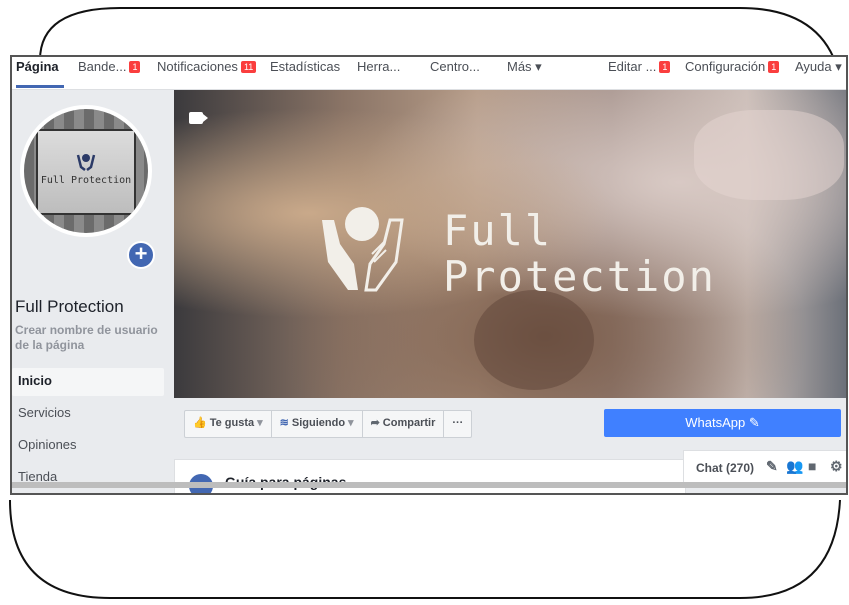  What do you see at coordinates (109, 66) in the screenshot?
I see `tab-bandeja: Bande... 1` at bounding box center [109, 66].